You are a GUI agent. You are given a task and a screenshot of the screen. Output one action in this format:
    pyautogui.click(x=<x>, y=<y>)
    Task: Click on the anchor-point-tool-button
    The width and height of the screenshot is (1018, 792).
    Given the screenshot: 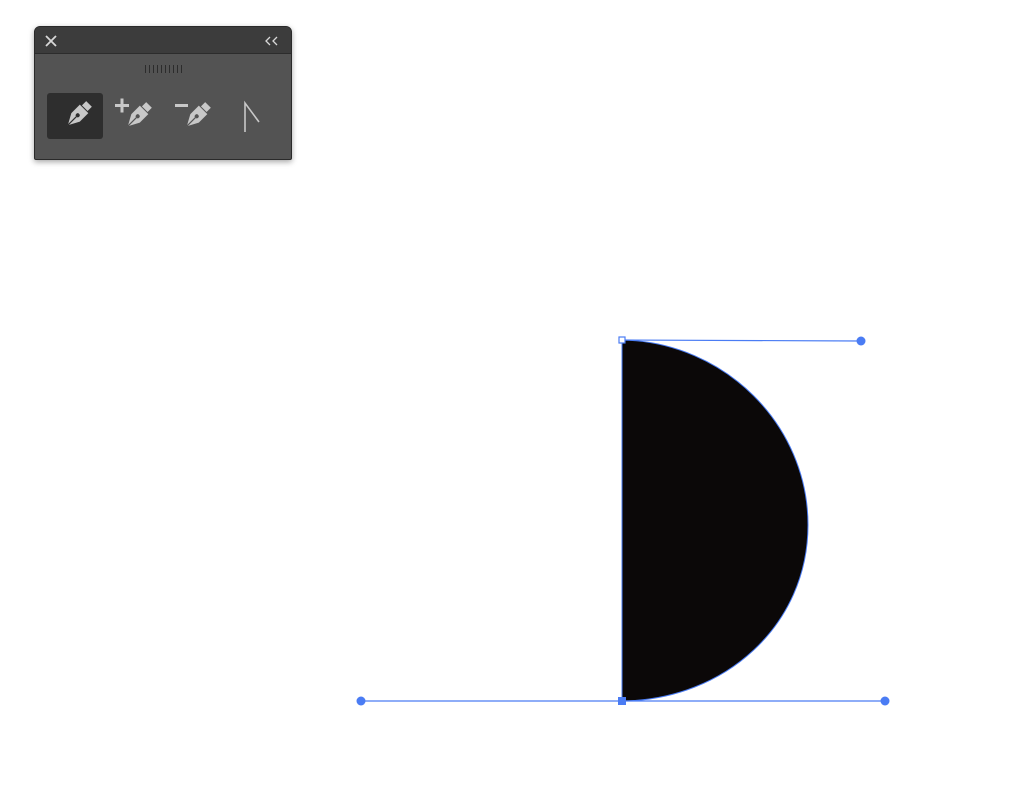 What is the action you would take?
    pyautogui.click(x=253, y=116)
    